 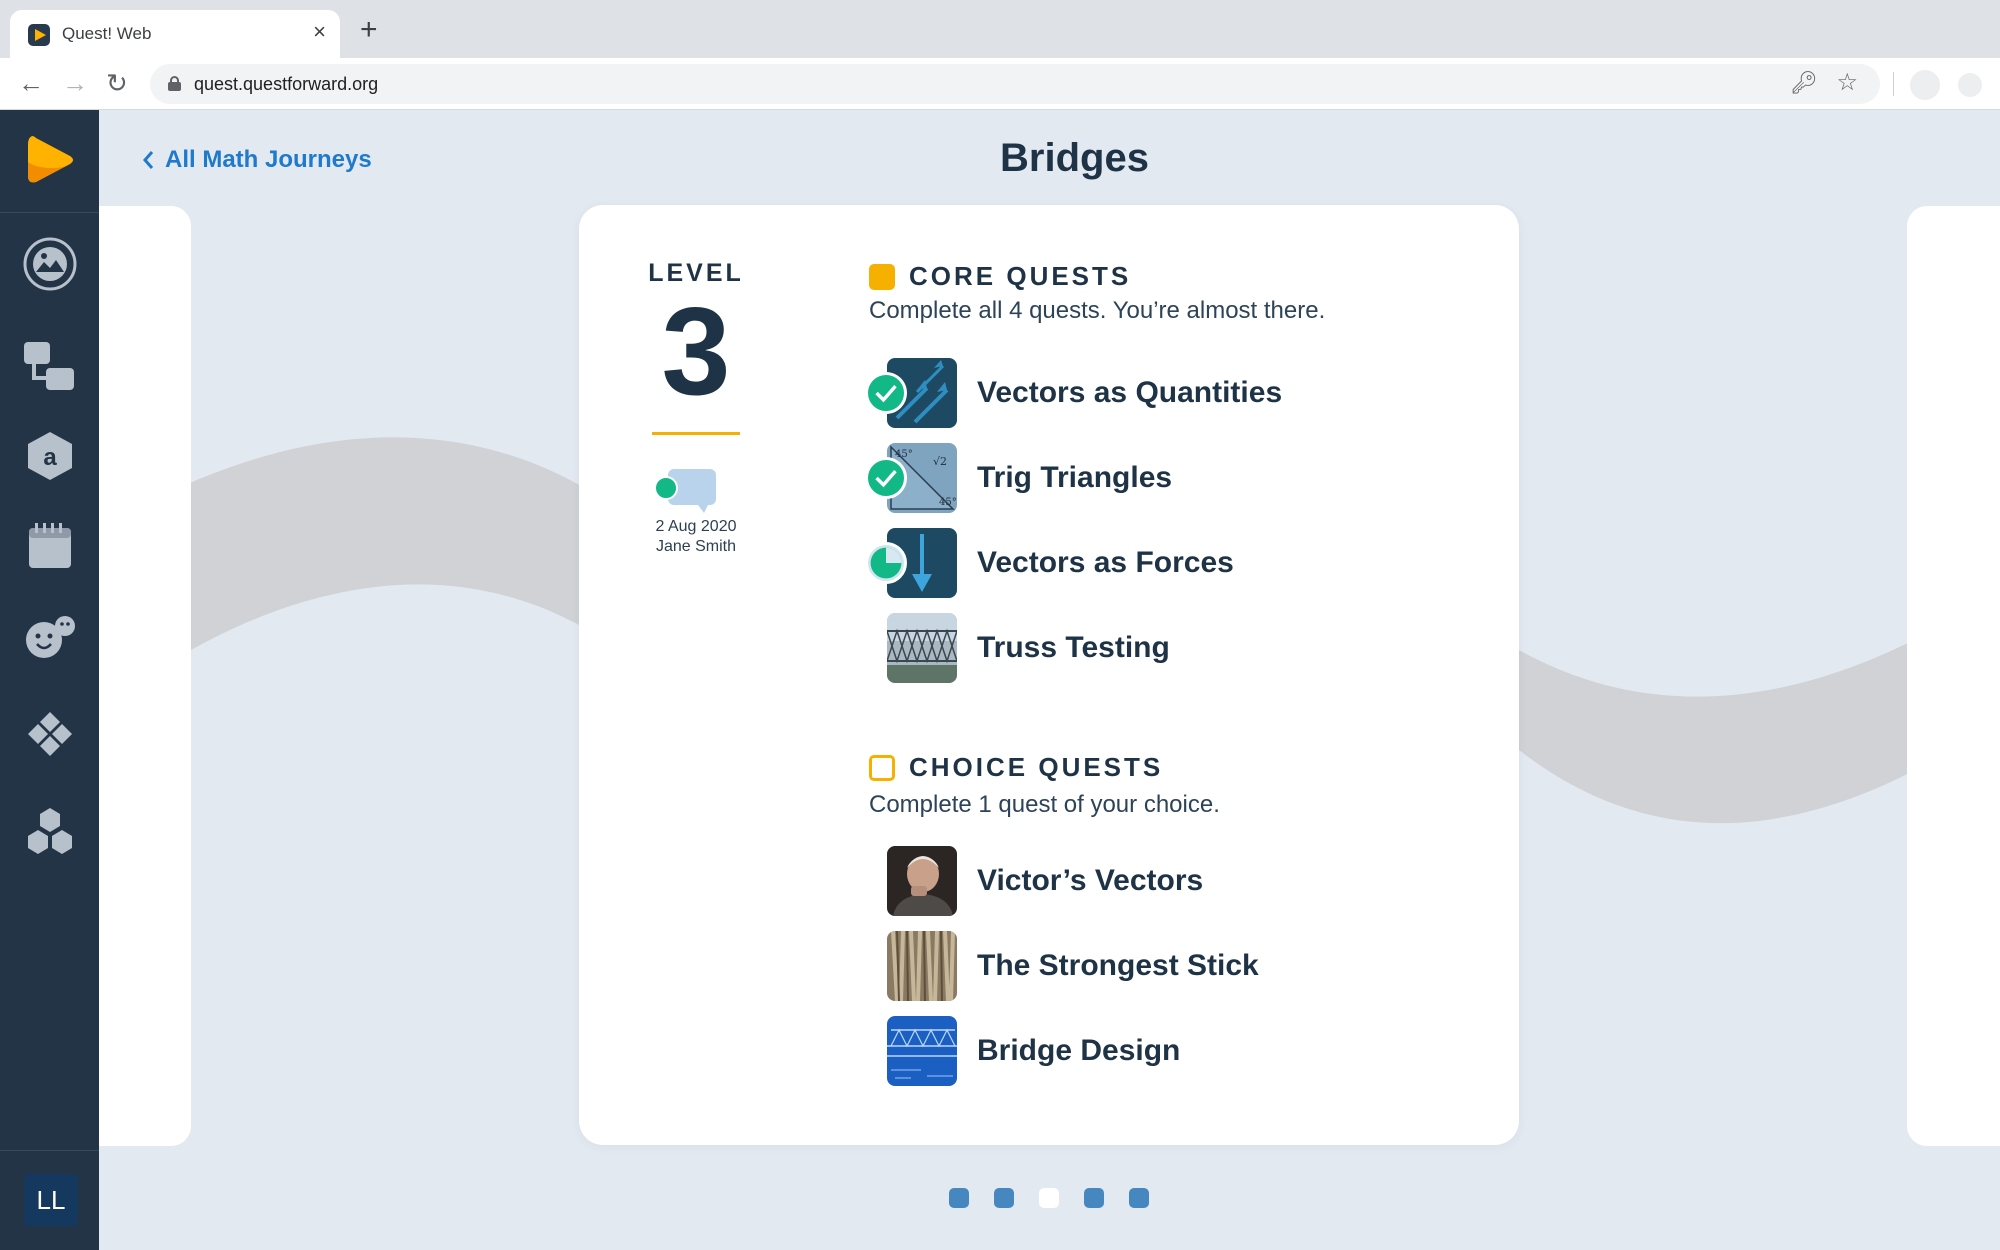 I want to click on core-quests-title: CORE QUESTS, so click(x=1020, y=276).